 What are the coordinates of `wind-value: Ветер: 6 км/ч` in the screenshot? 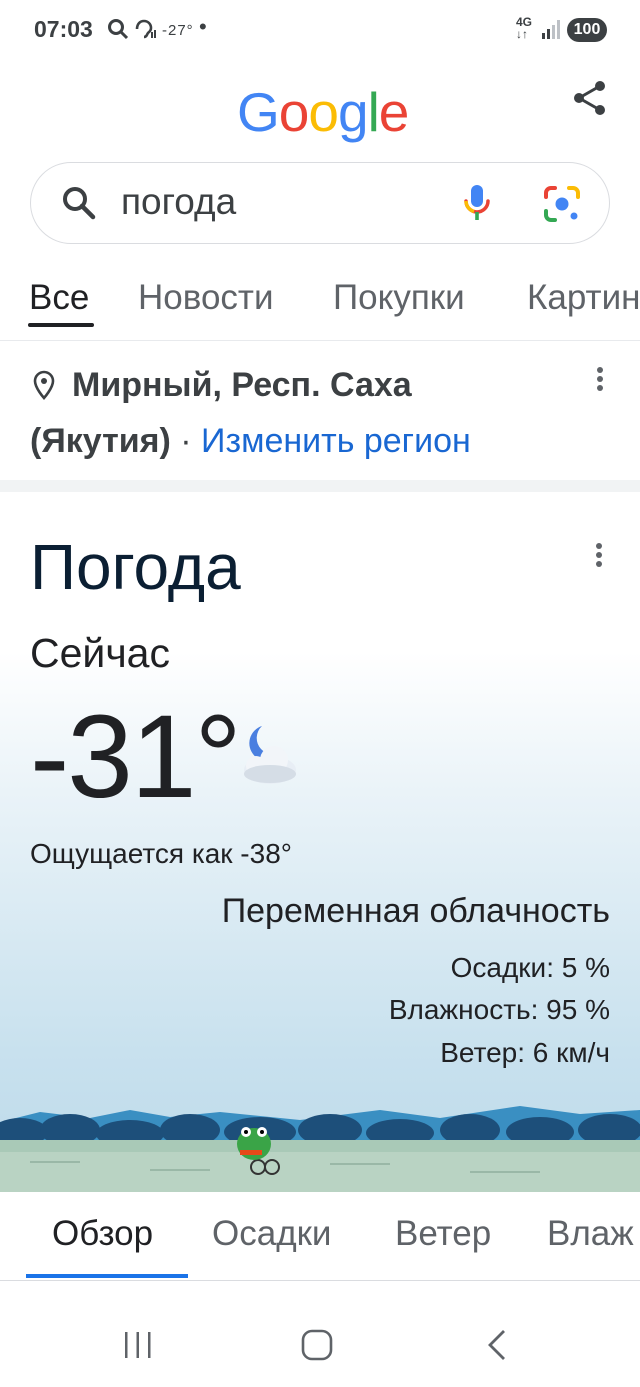 It's located at (525, 1052).